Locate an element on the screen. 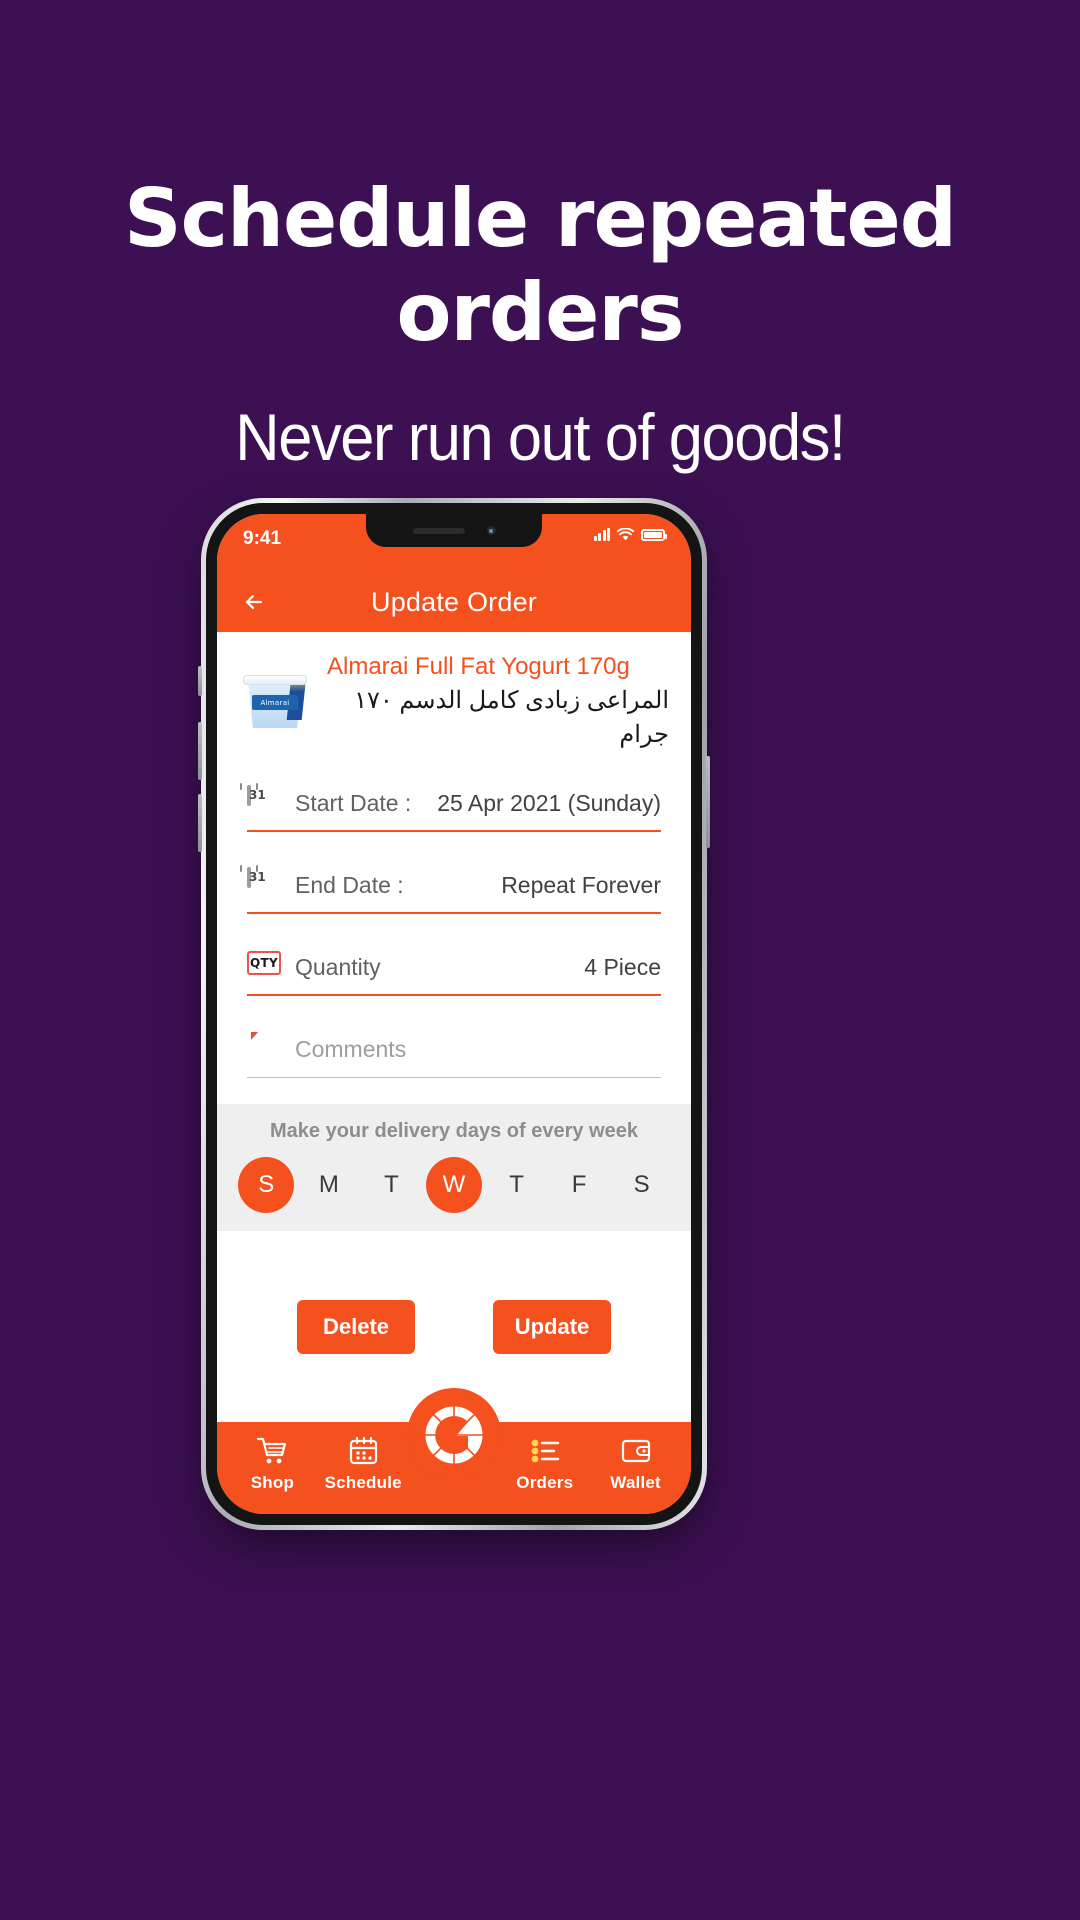  quantity-row: QTY Quantity 4 Piece is located at coordinates (454, 968).